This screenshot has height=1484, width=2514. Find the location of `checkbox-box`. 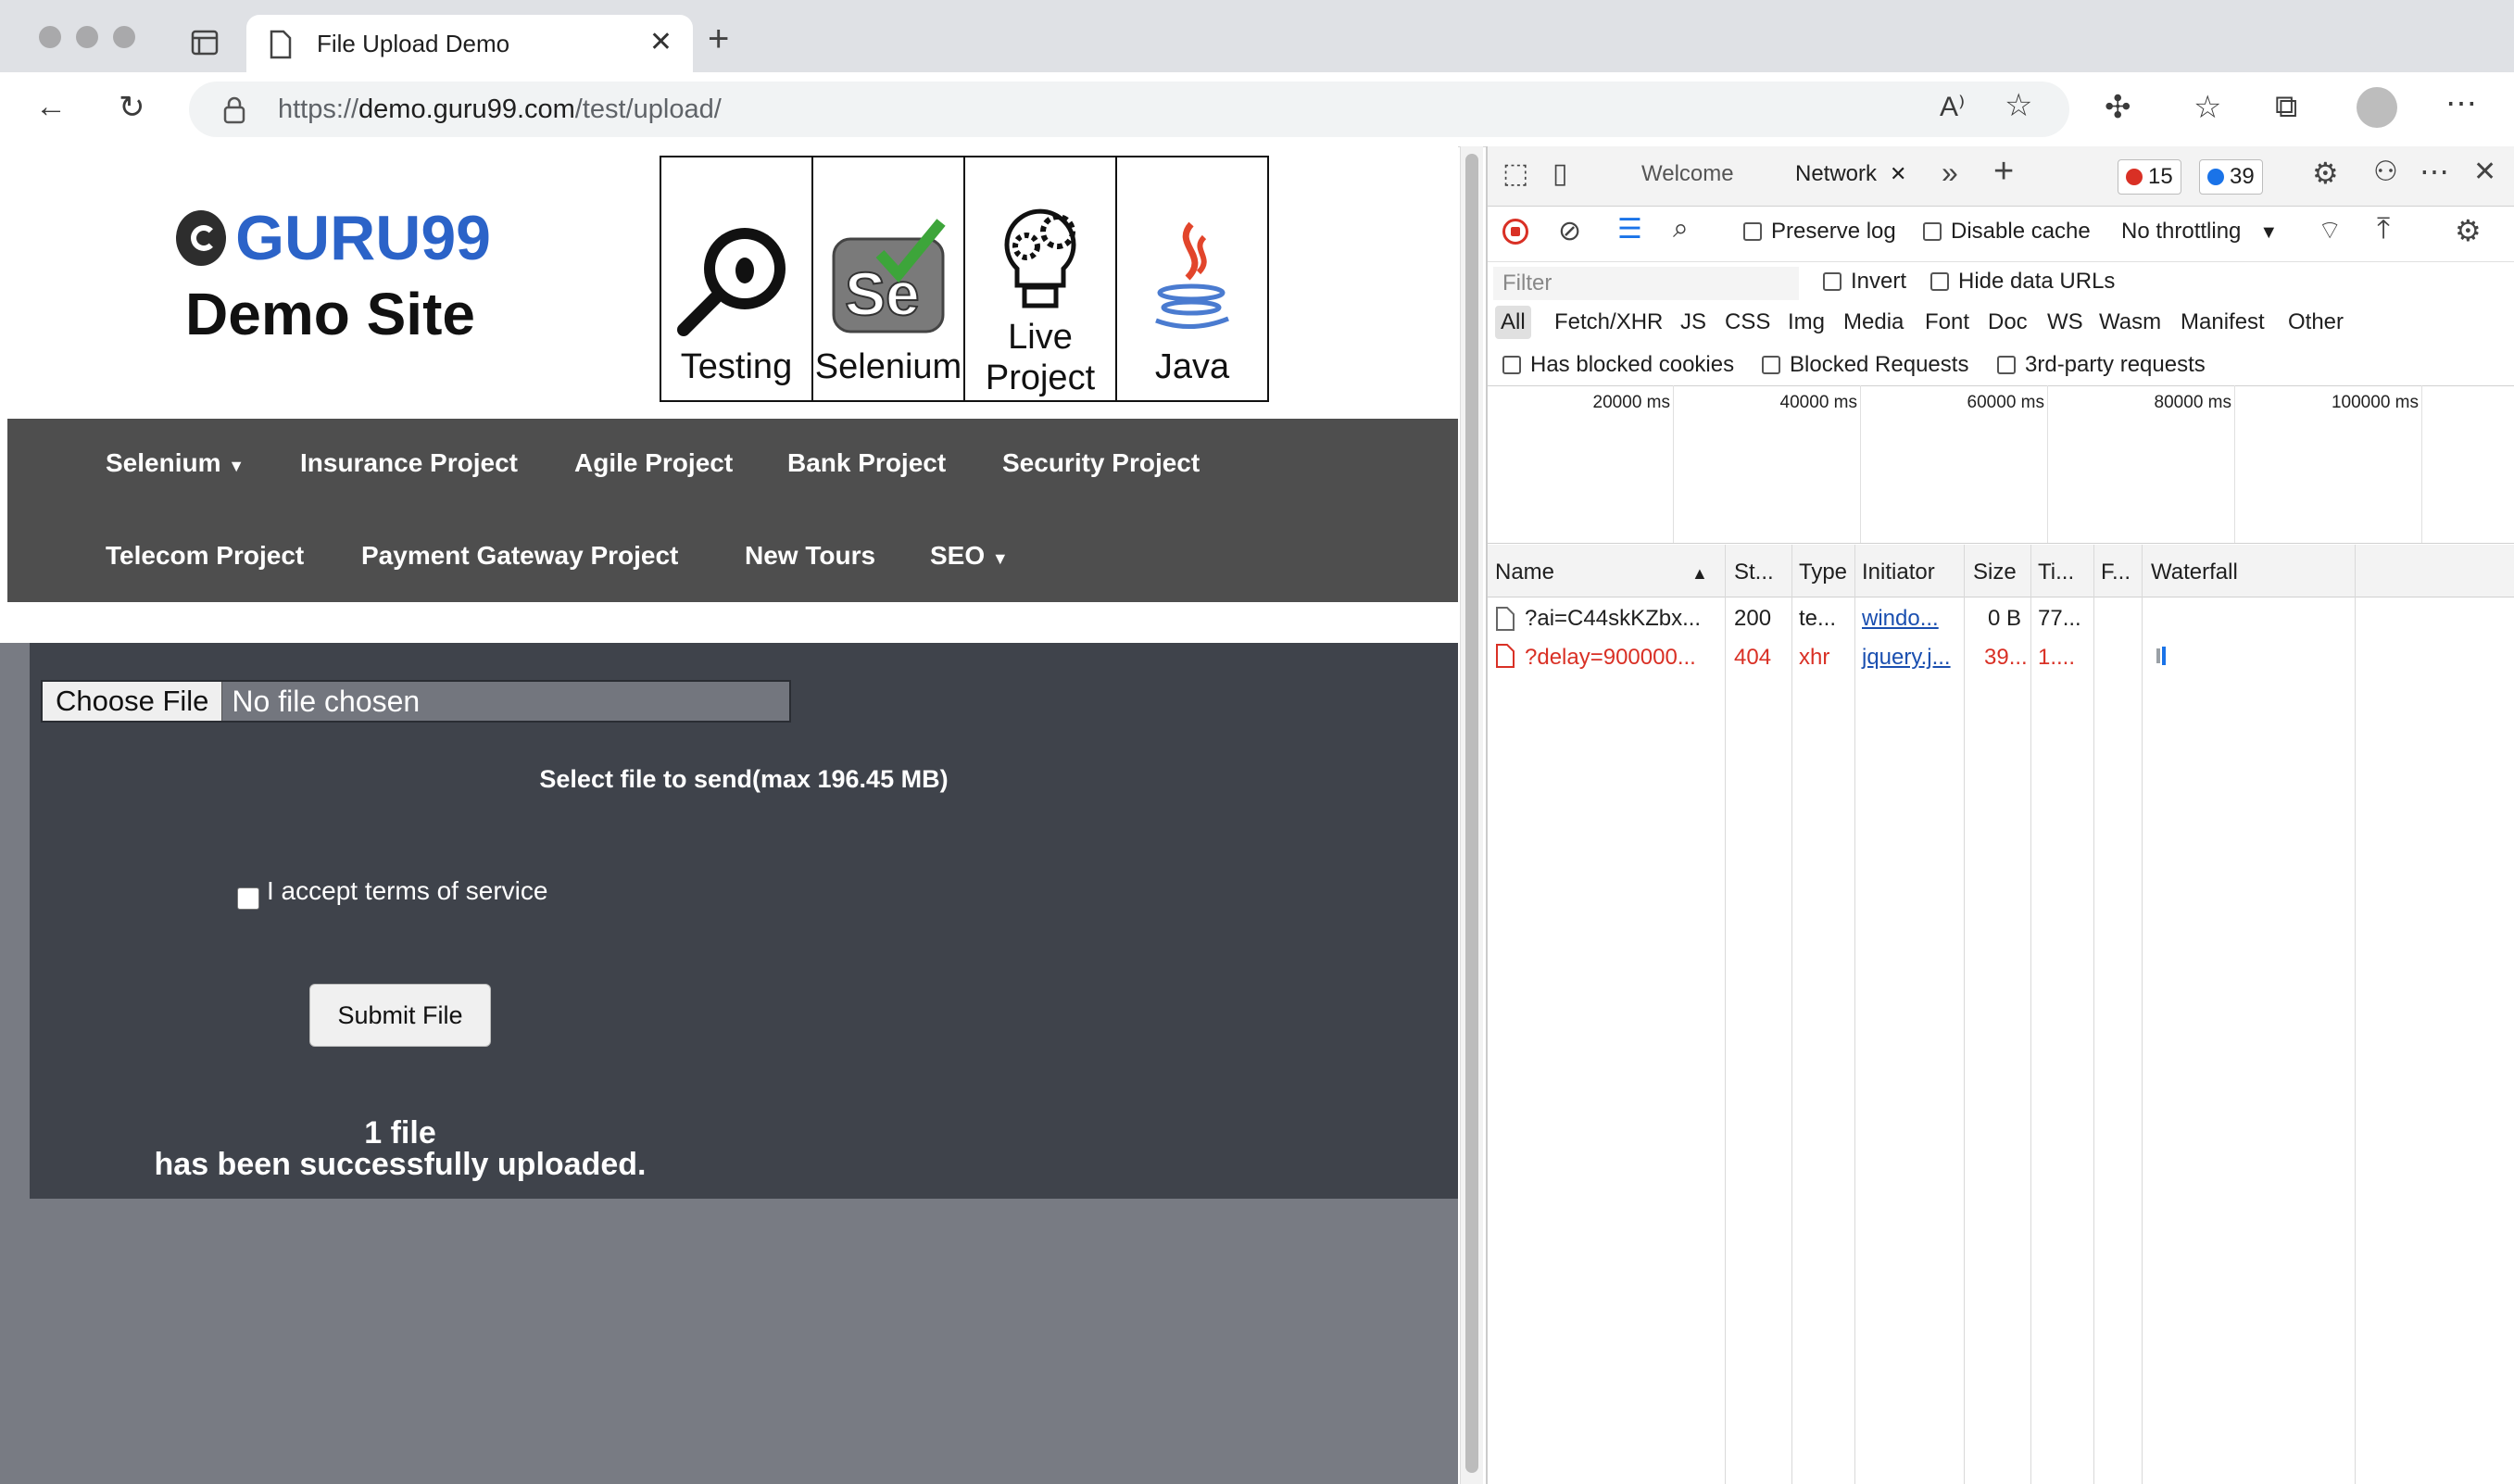

checkbox-box is located at coordinates (1932, 231).